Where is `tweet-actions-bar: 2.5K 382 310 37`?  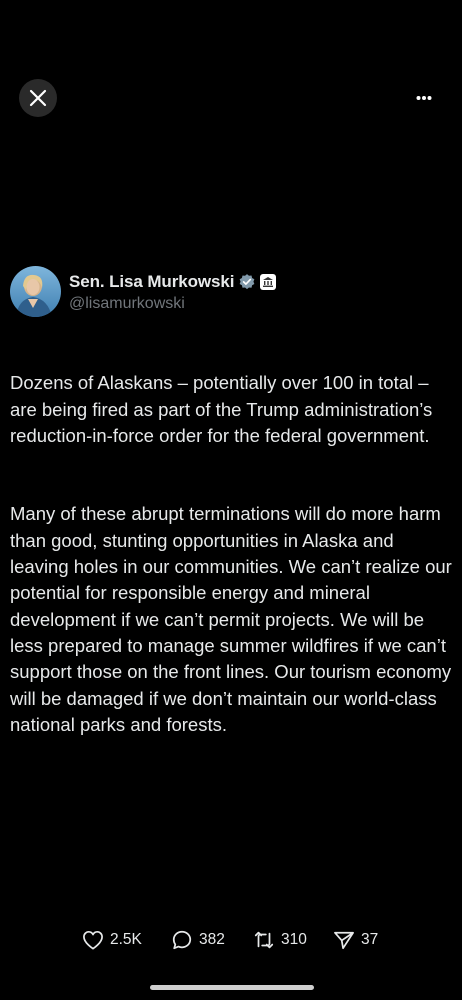 tweet-actions-bar: 2.5K 382 310 37 is located at coordinates (231, 940).